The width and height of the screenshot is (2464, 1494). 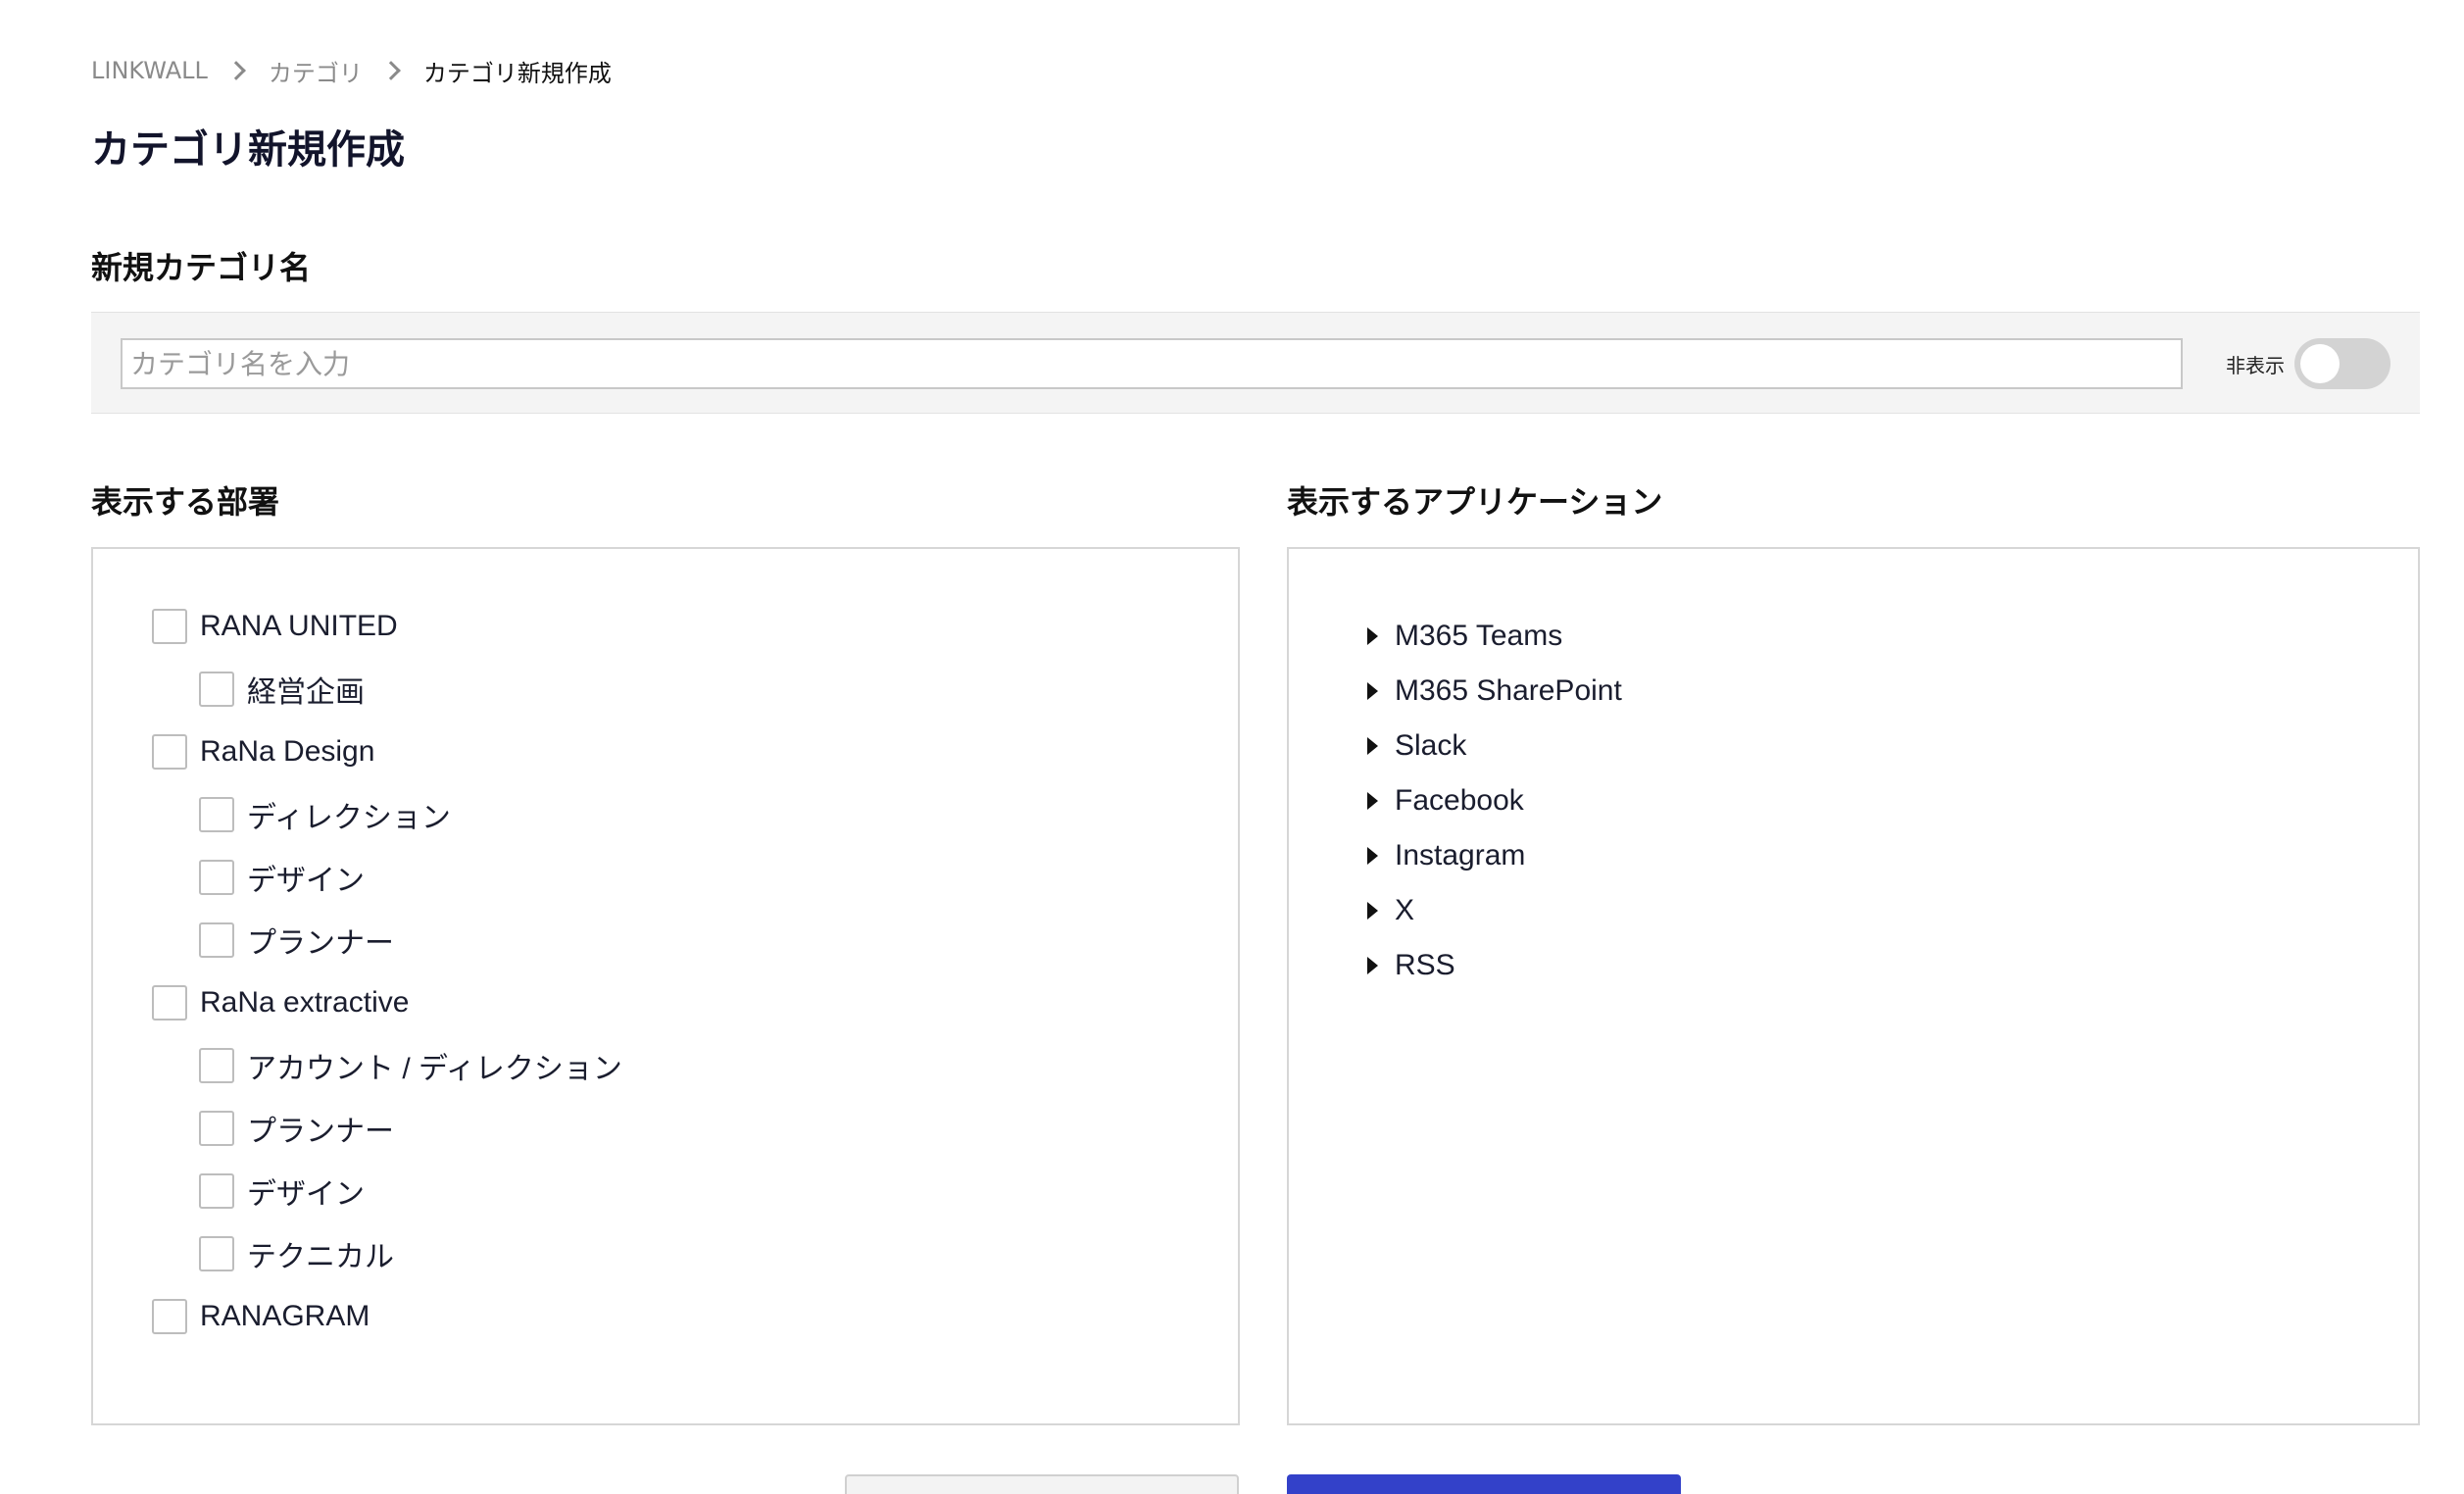 What do you see at coordinates (517, 73) in the screenshot?
I see `breadcrumb-current: カテゴリ新規作成` at bounding box center [517, 73].